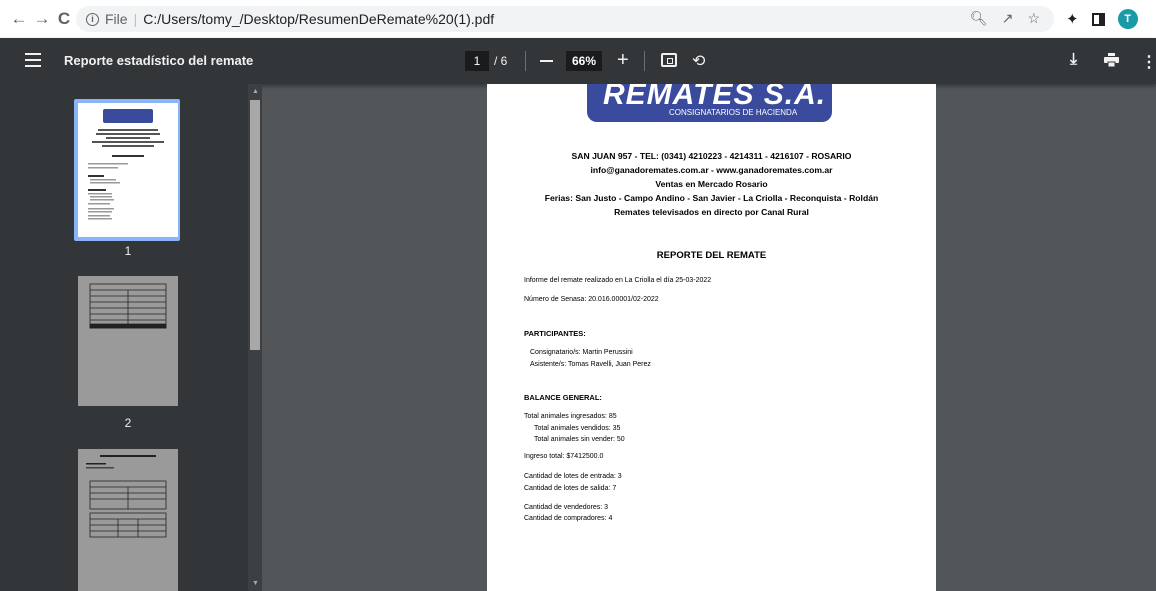 Image resolution: width=1156 pixels, height=591 pixels. What do you see at coordinates (570, 416) in the screenshot?
I see `total-ingresados-text: Total animales ingresados: 85` at bounding box center [570, 416].